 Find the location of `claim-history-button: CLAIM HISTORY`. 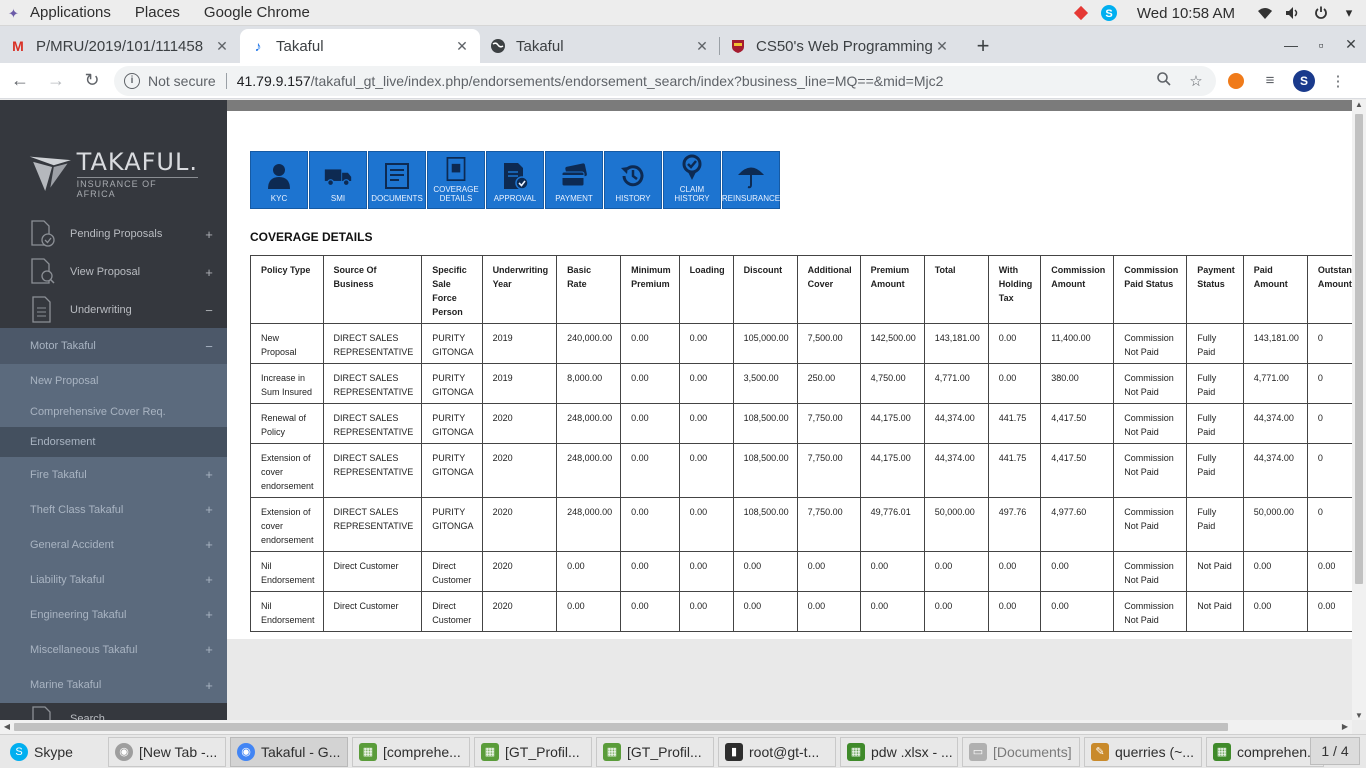

claim-history-button: CLAIM HISTORY is located at coordinates (692, 180).